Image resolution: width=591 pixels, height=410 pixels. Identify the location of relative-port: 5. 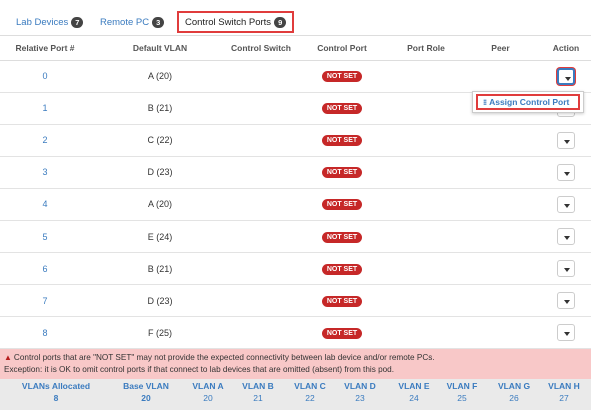
(45, 237).